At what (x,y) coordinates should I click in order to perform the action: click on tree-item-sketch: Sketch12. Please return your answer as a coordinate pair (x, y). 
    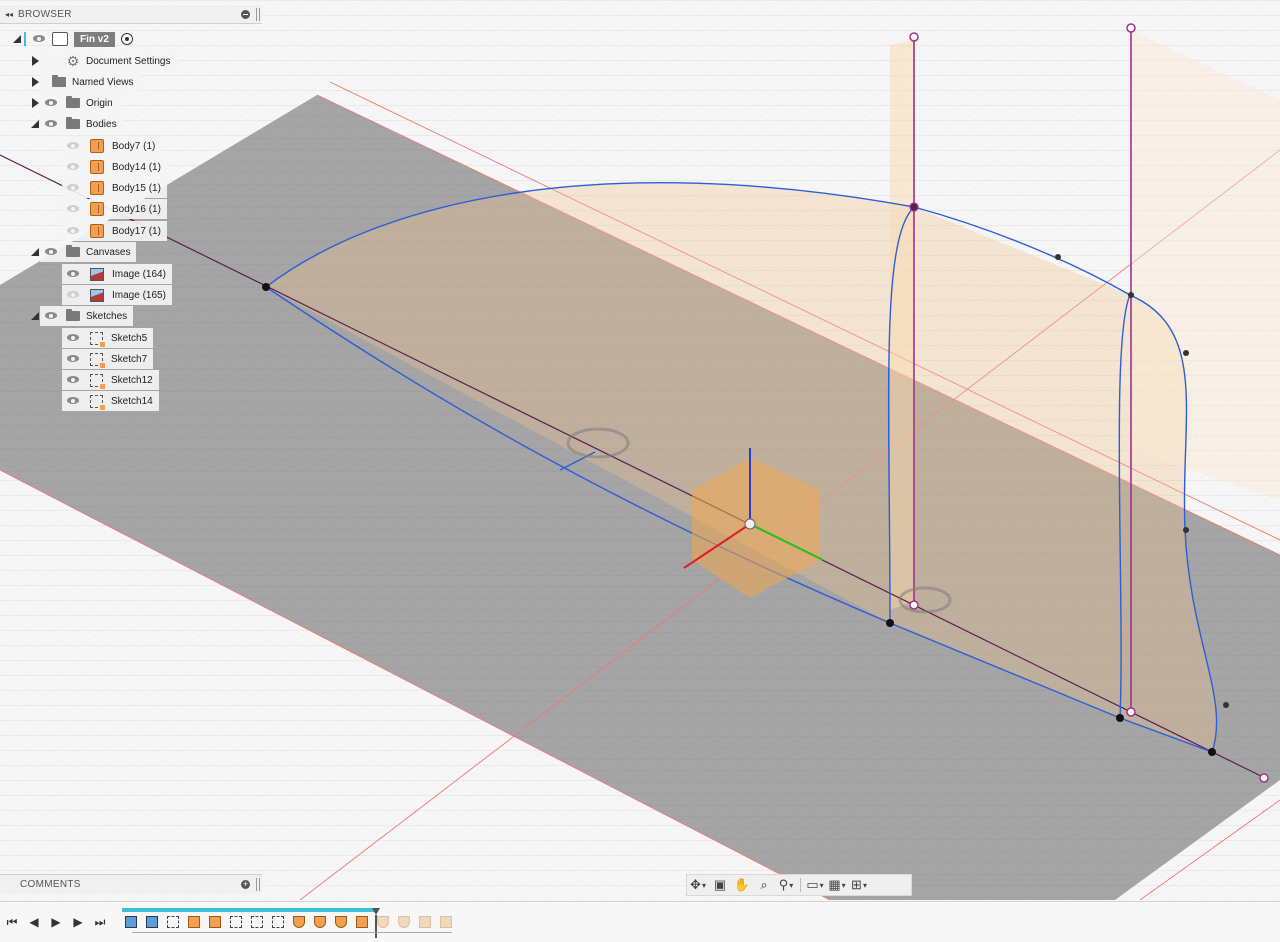
    Looking at the image, I should click on (110, 380).